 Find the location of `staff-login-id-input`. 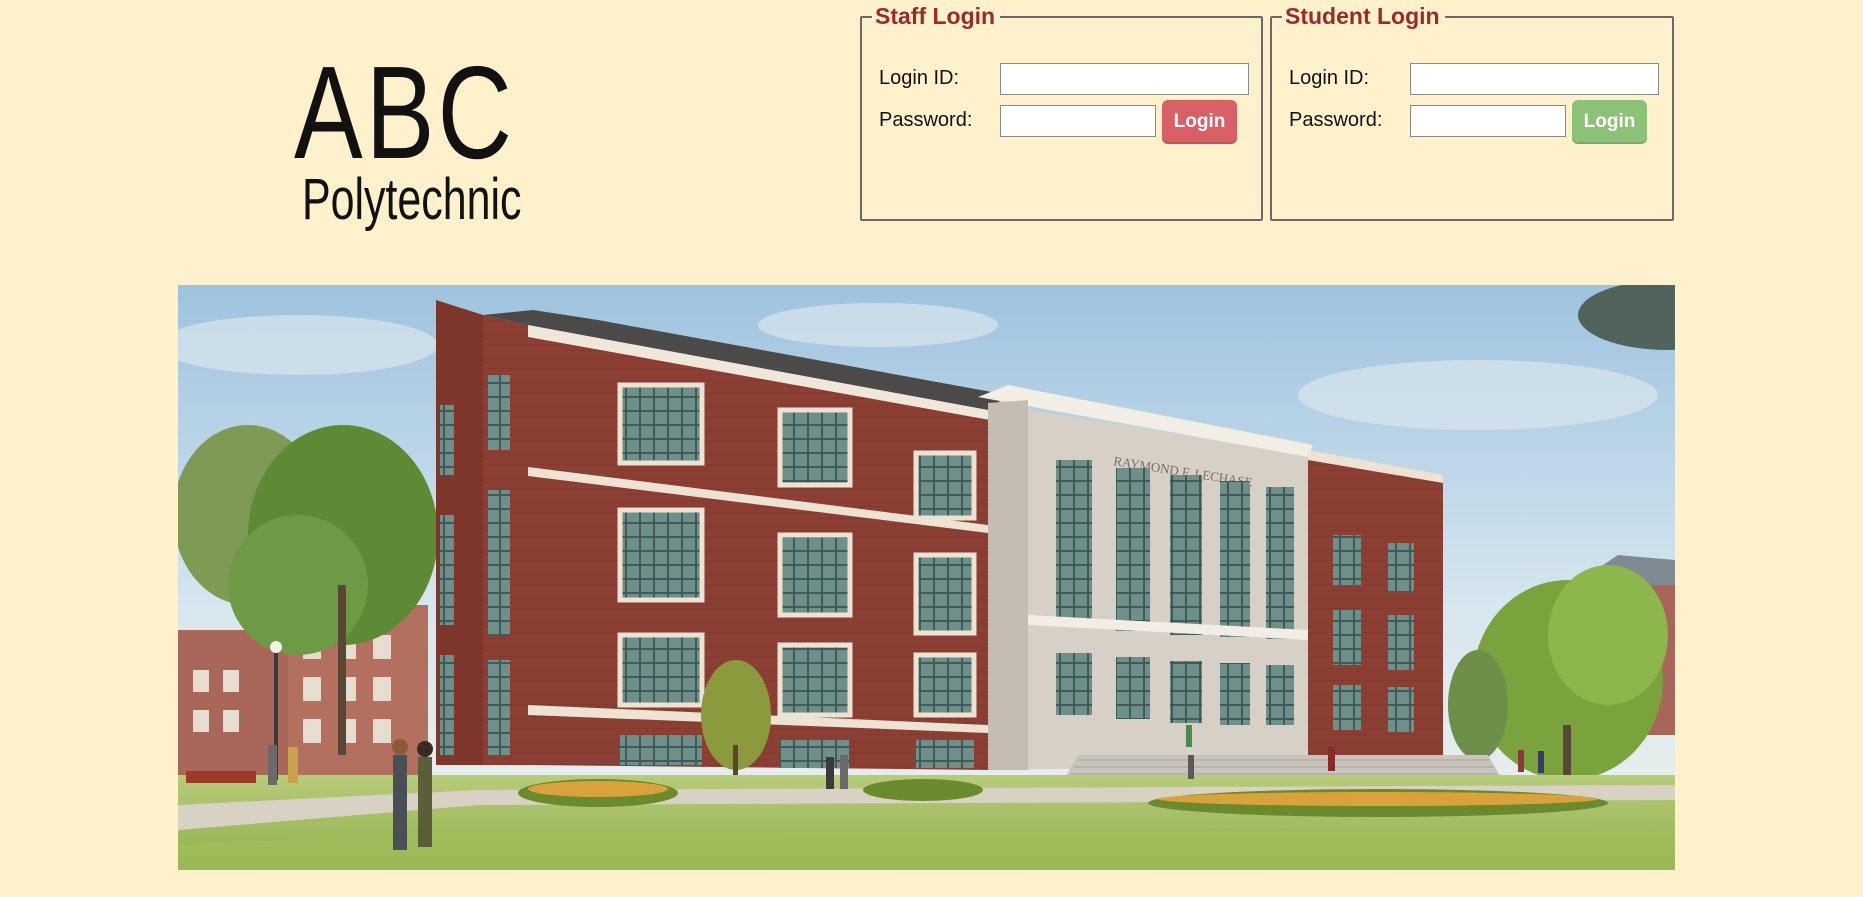

staff-login-id-input is located at coordinates (1124, 79).